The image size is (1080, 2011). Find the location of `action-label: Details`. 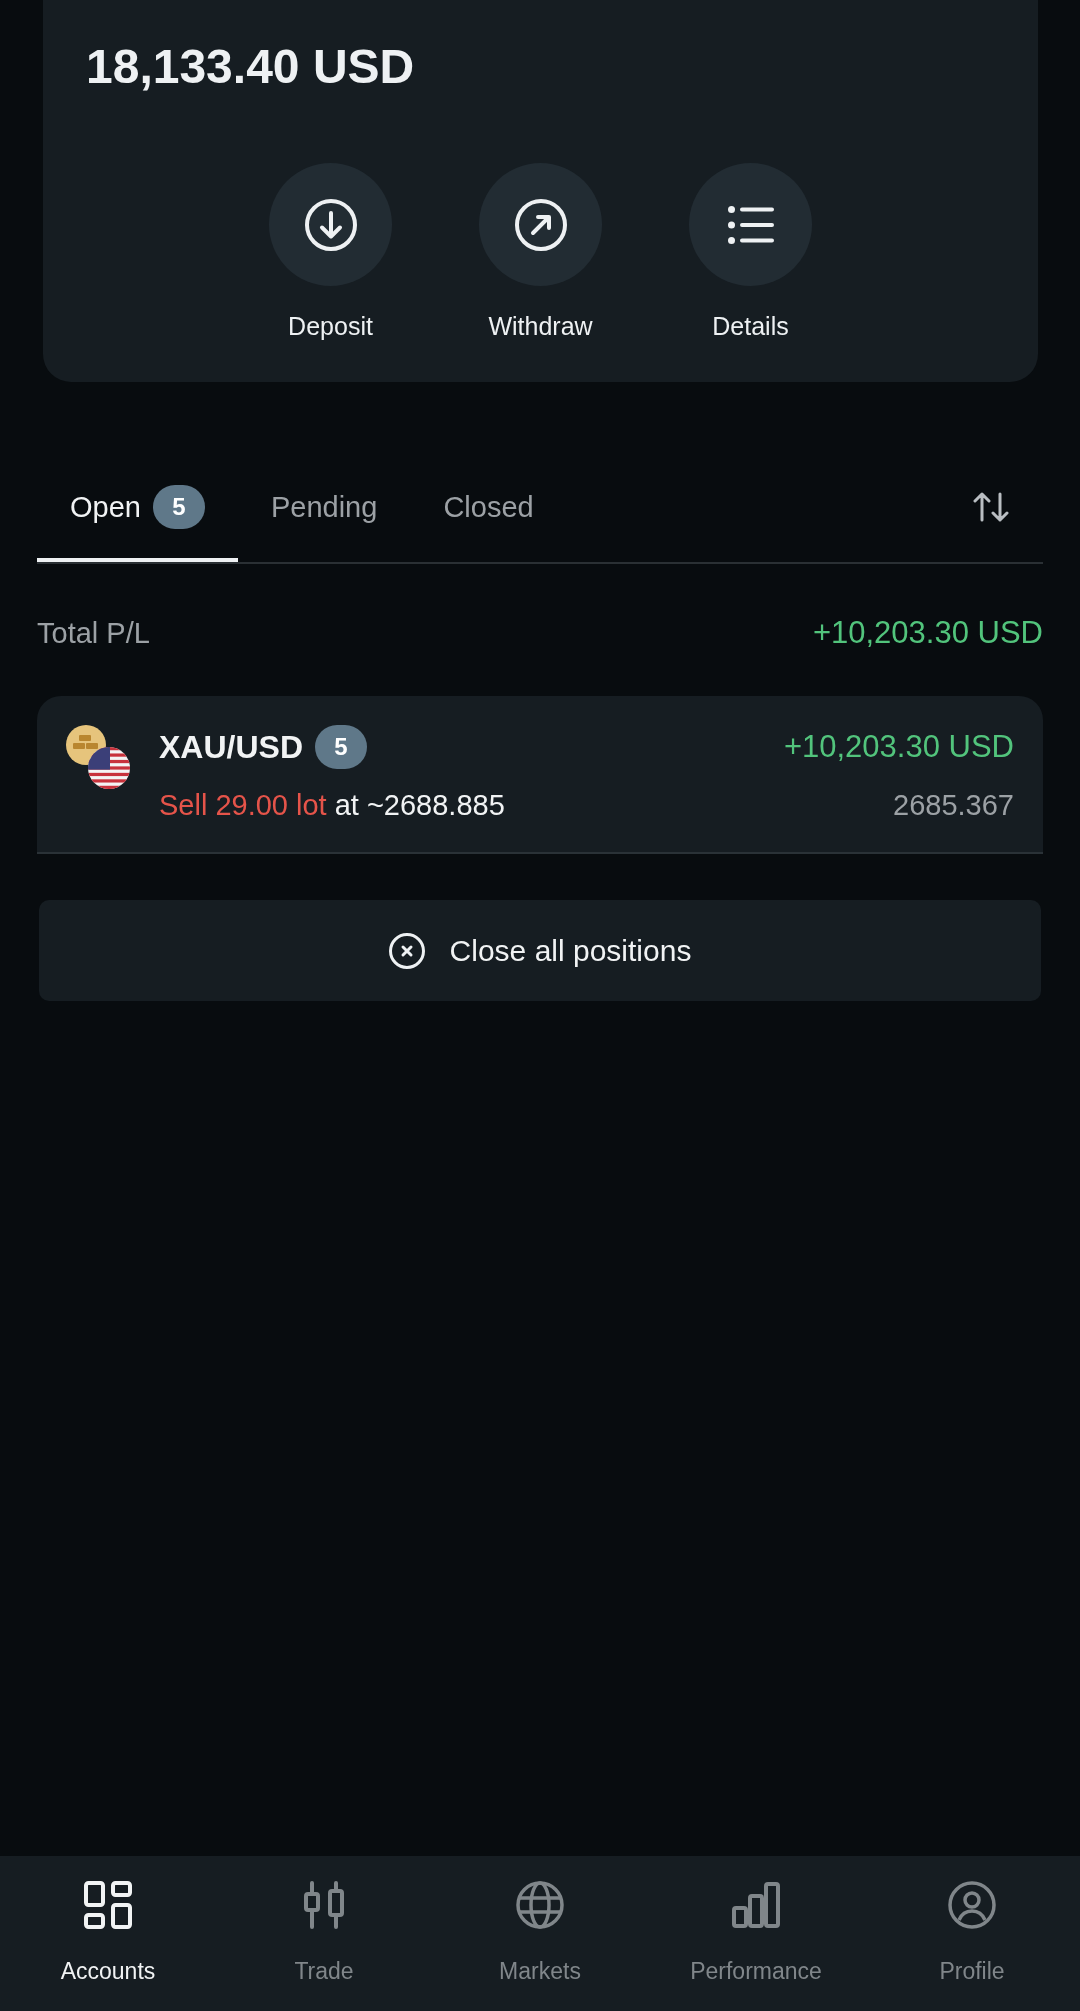

action-label: Details is located at coordinates (750, 326).